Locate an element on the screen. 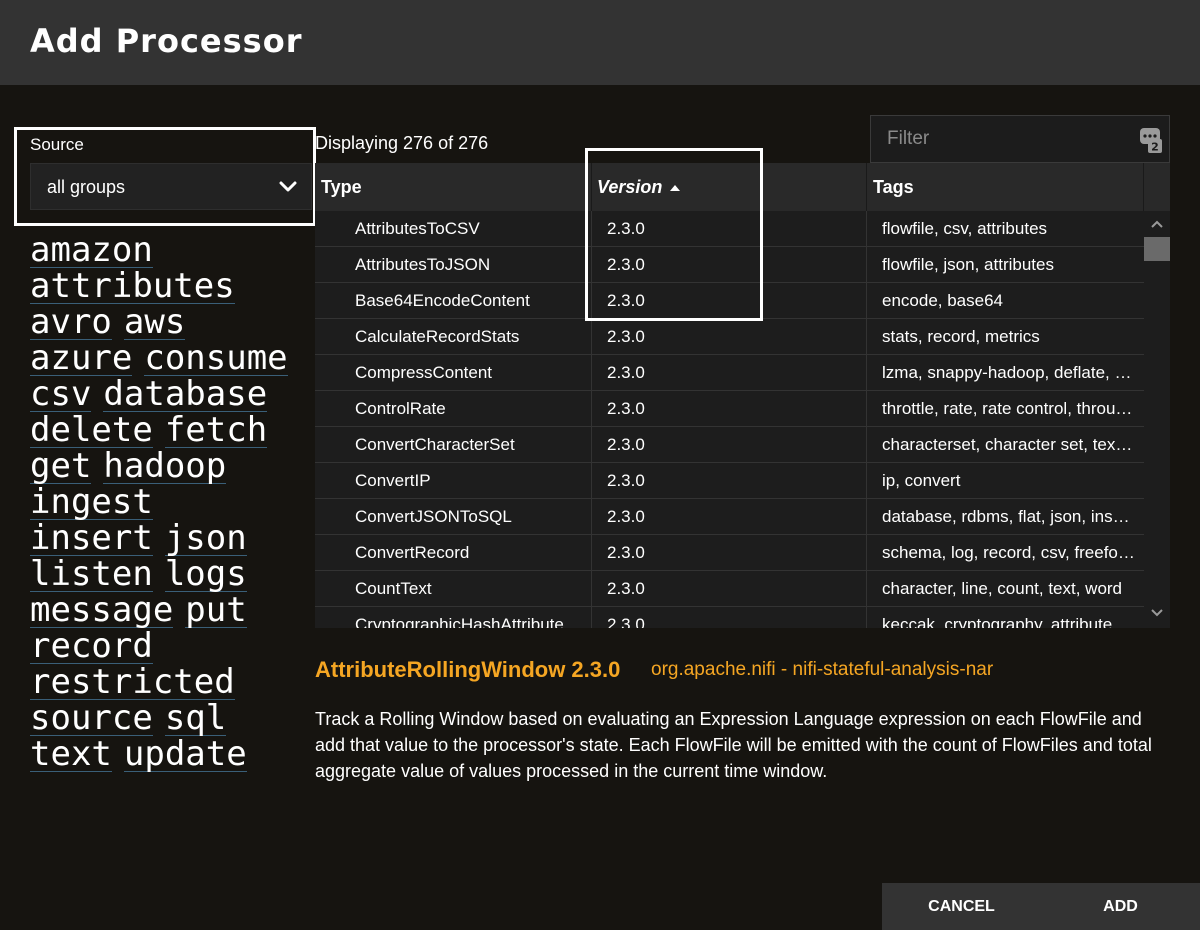 The height and width of the screenshot is (930, 1200). tag-link: listen is located at coordinates (91, 574).